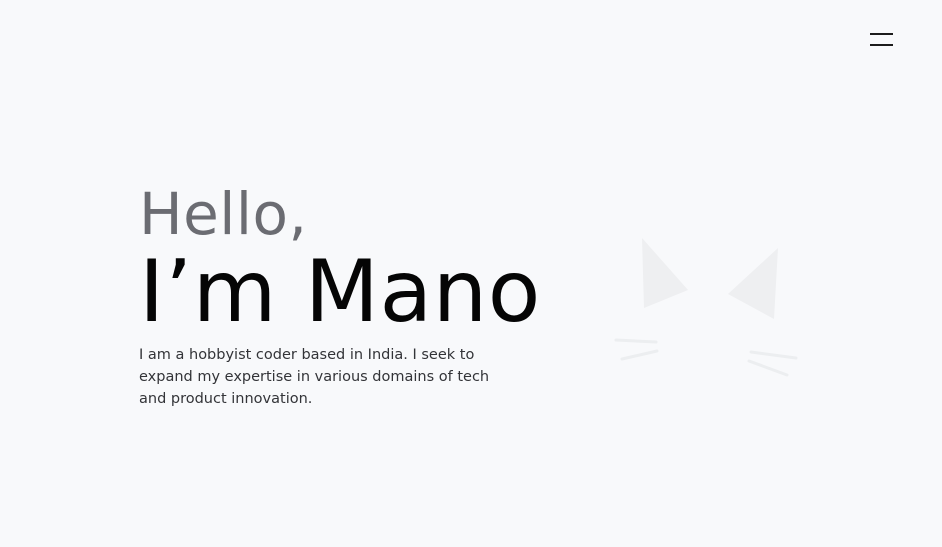 The image size is (942, 547). What do you see at coordinates (768, 368) in the screenshot?
I see `cat-right-whisker-bottom` at bounding box center [768, 368].